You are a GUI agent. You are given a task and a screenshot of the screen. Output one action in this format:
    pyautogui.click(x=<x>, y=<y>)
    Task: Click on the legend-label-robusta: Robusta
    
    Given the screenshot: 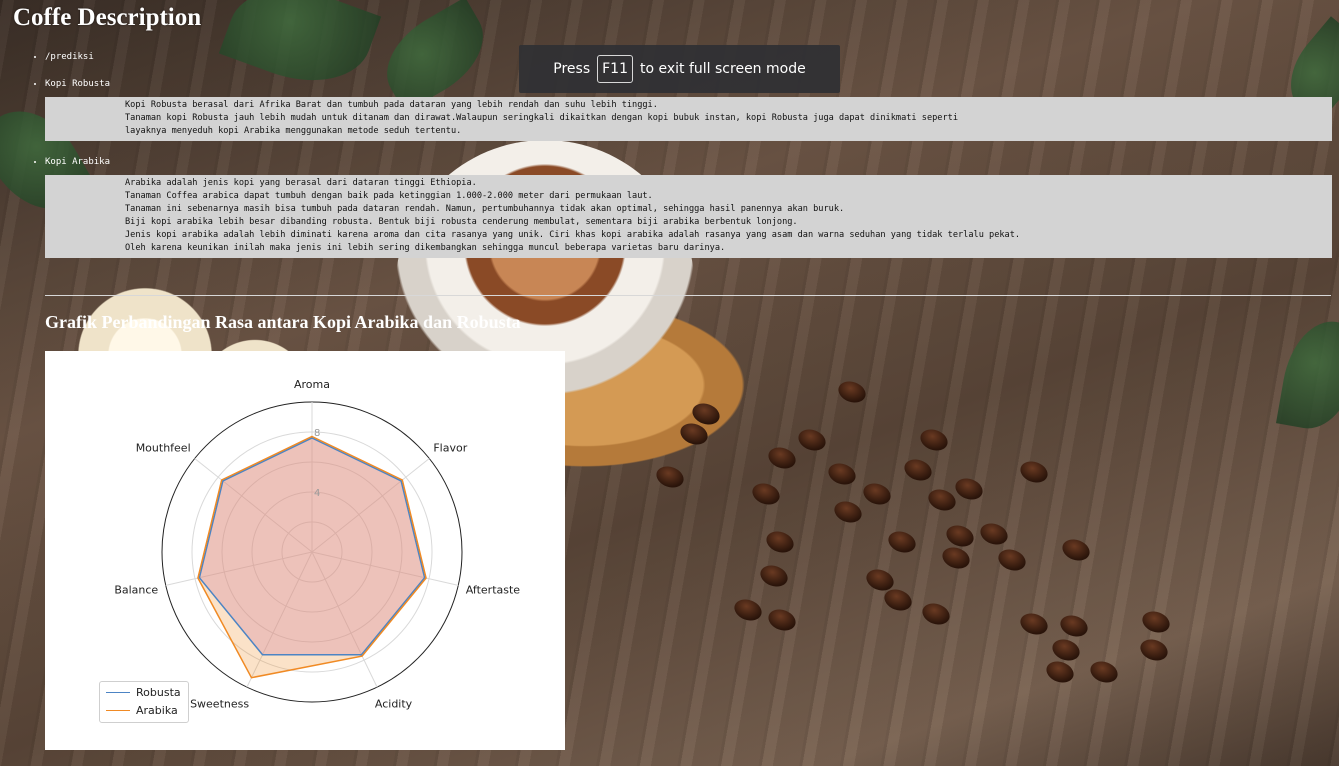 What is the action you would take?
    pyautogui.click(x=158, y=692)
    